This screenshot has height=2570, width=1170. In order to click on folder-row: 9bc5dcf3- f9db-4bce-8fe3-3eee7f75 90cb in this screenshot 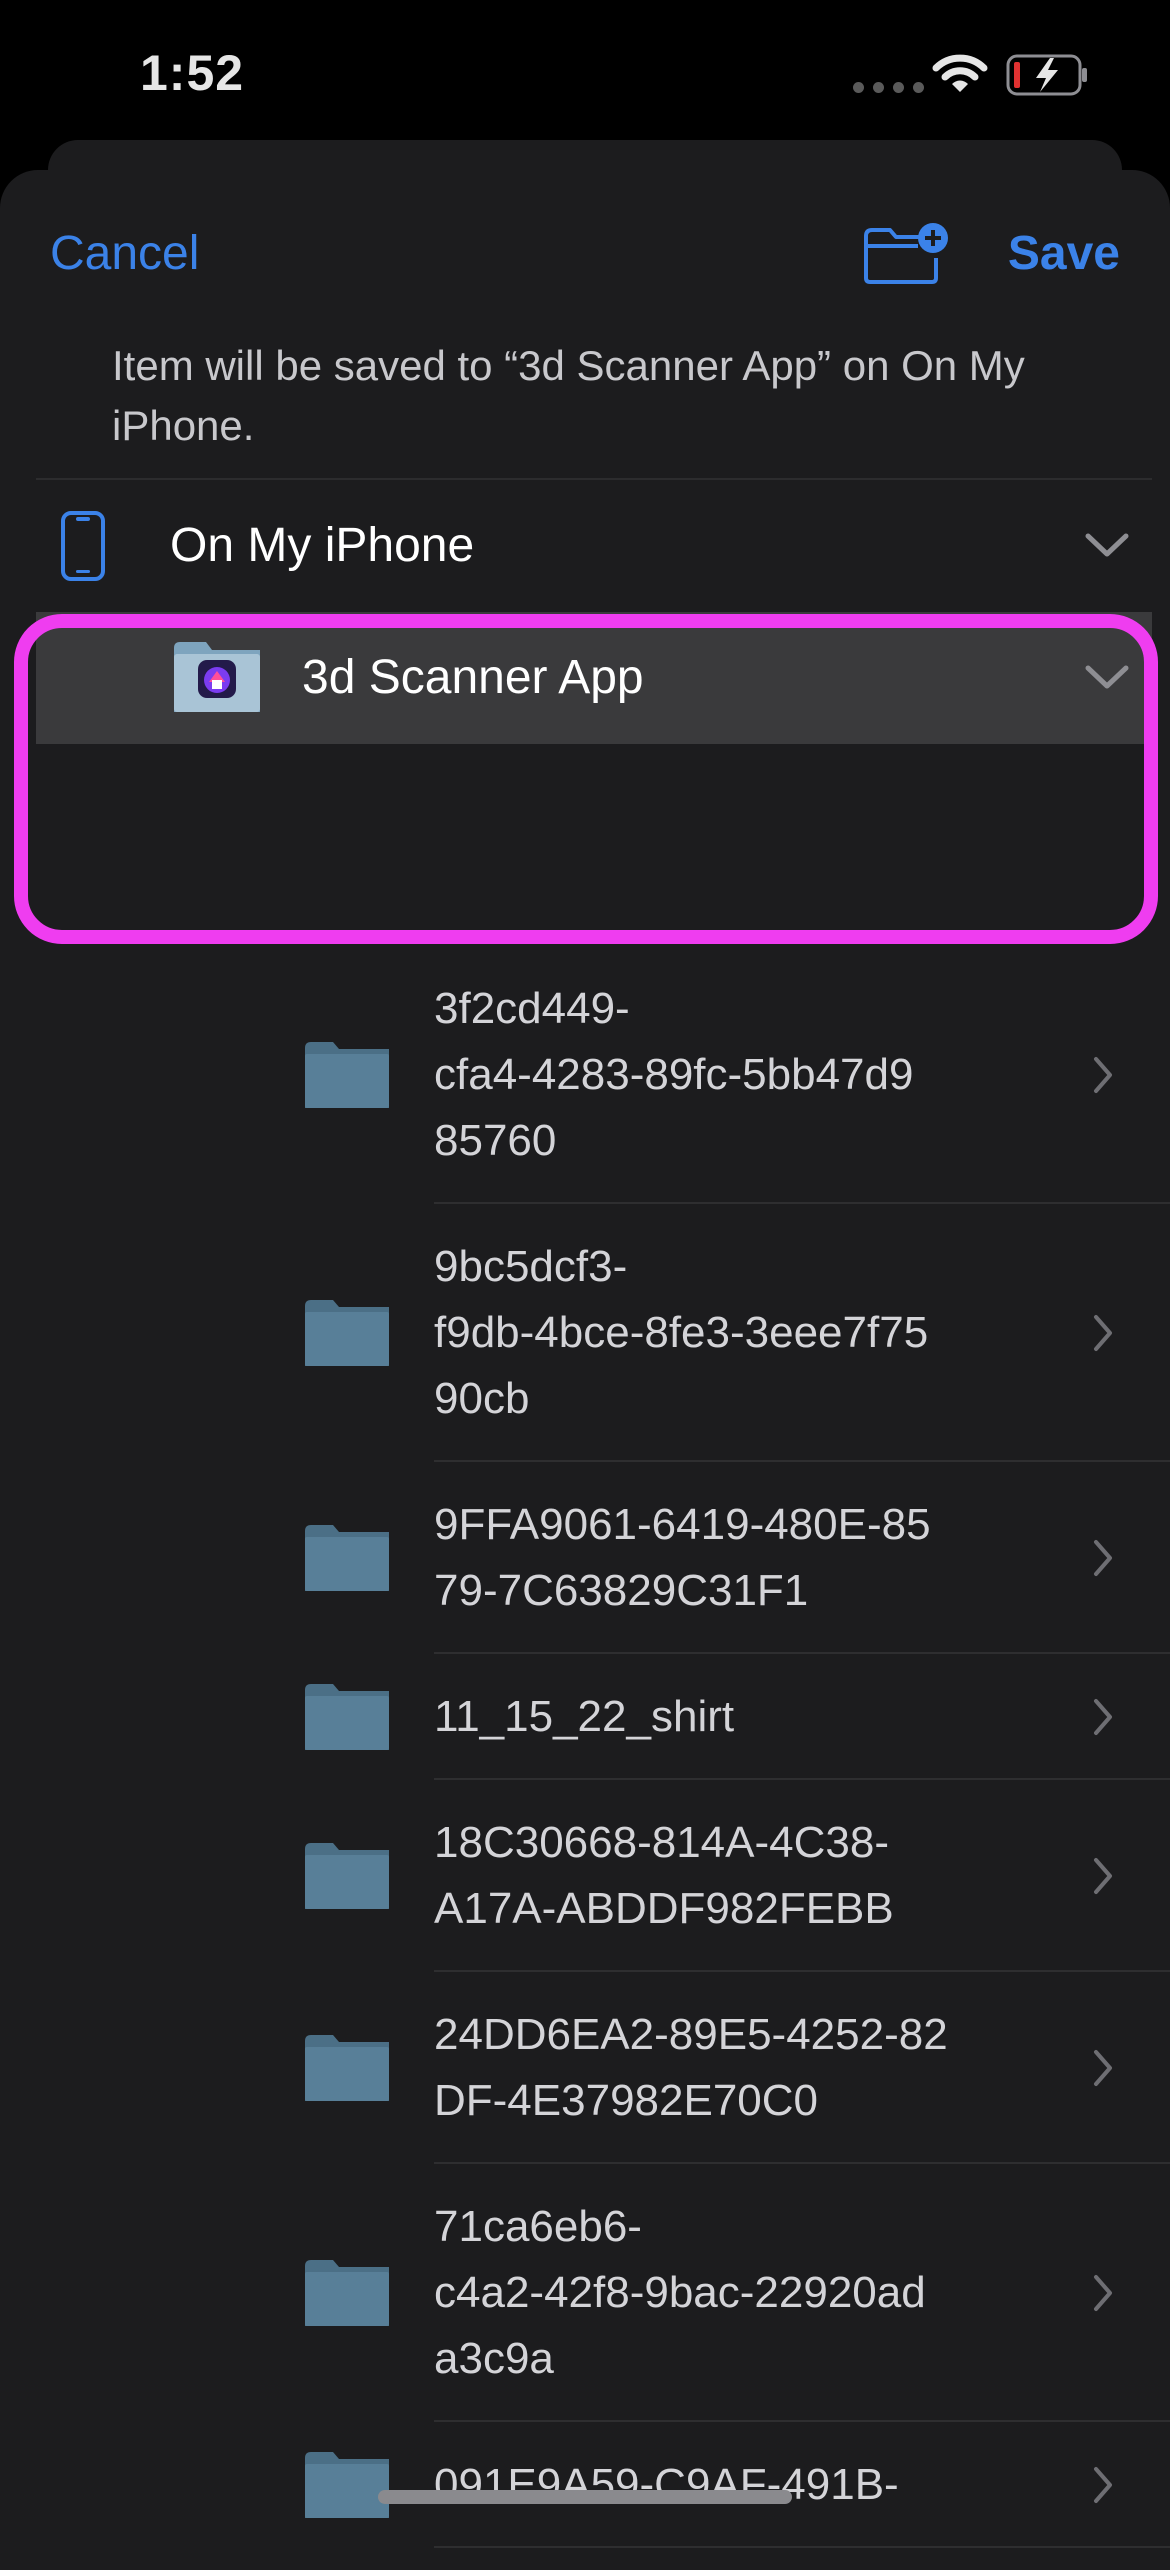, I will do `click(585, 1333)`.